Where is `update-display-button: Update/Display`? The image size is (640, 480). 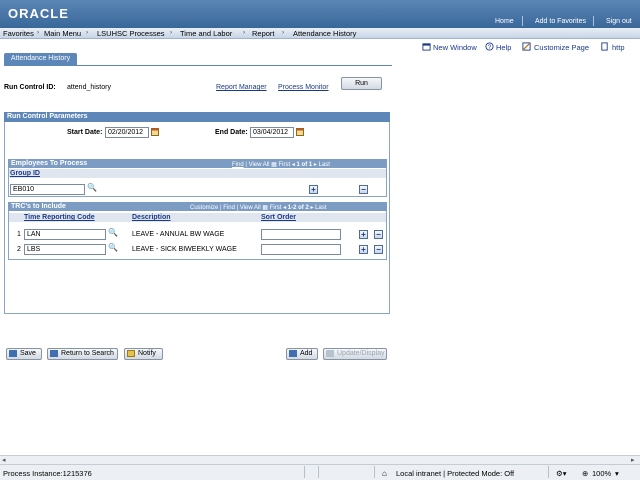
update-display-button: Update/Display is located at coordinates (355, 354).